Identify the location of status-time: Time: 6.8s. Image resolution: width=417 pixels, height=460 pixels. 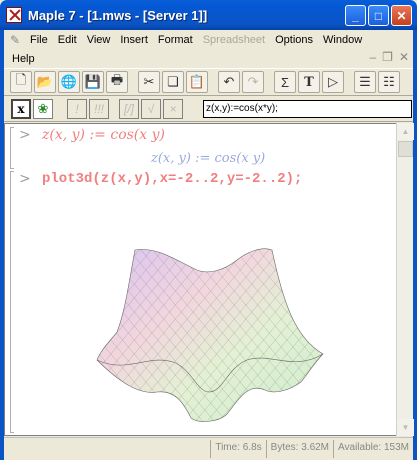
(237, 449).